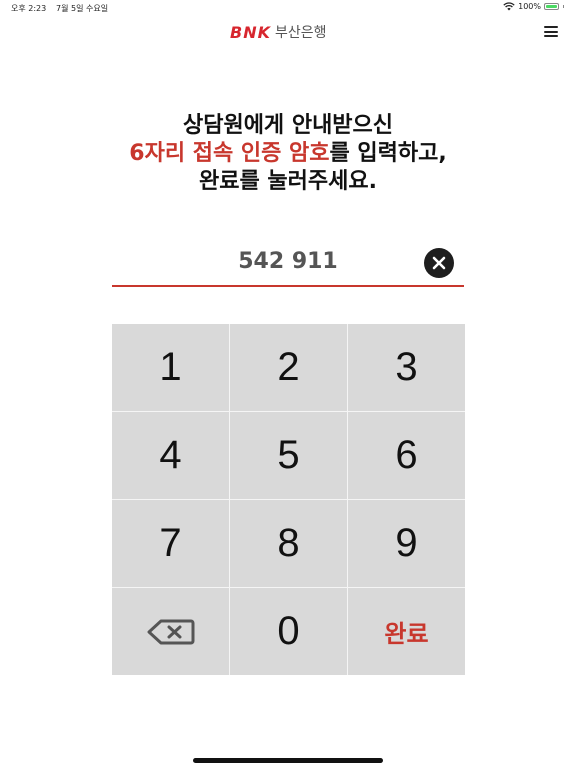 The image size is (576, 768). I want to click on instruction-line-3: 완료를 눌러주세요., so click(288, 181).